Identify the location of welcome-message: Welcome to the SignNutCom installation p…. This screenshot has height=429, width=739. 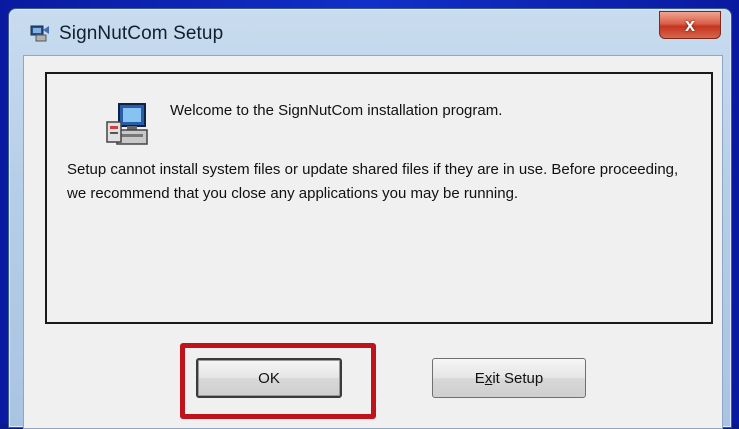
(336, 110).